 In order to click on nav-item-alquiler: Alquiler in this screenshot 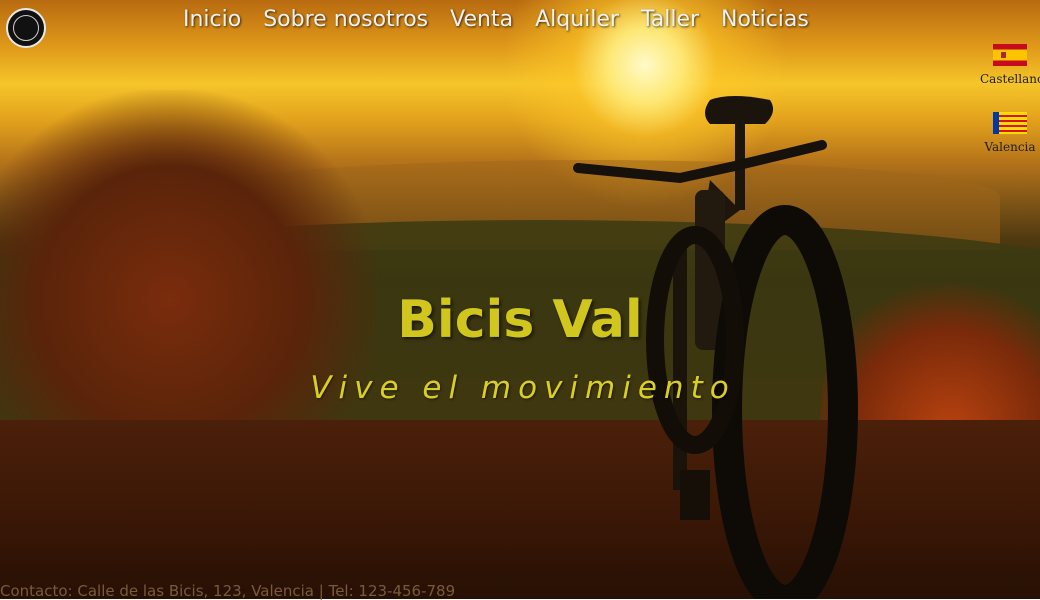, I will do `click(577, 19)`.